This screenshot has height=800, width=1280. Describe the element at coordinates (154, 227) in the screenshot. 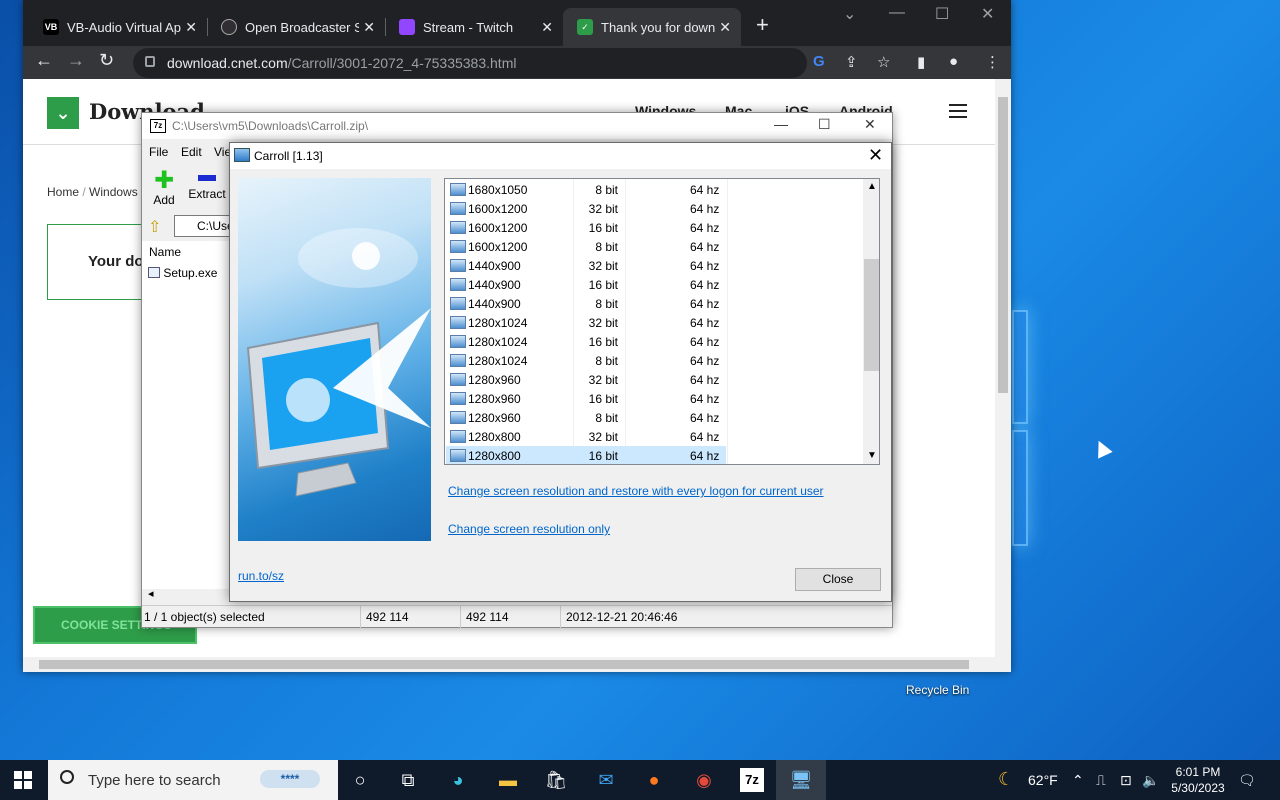

I see `folder-up-icon: ⇧` at that location.